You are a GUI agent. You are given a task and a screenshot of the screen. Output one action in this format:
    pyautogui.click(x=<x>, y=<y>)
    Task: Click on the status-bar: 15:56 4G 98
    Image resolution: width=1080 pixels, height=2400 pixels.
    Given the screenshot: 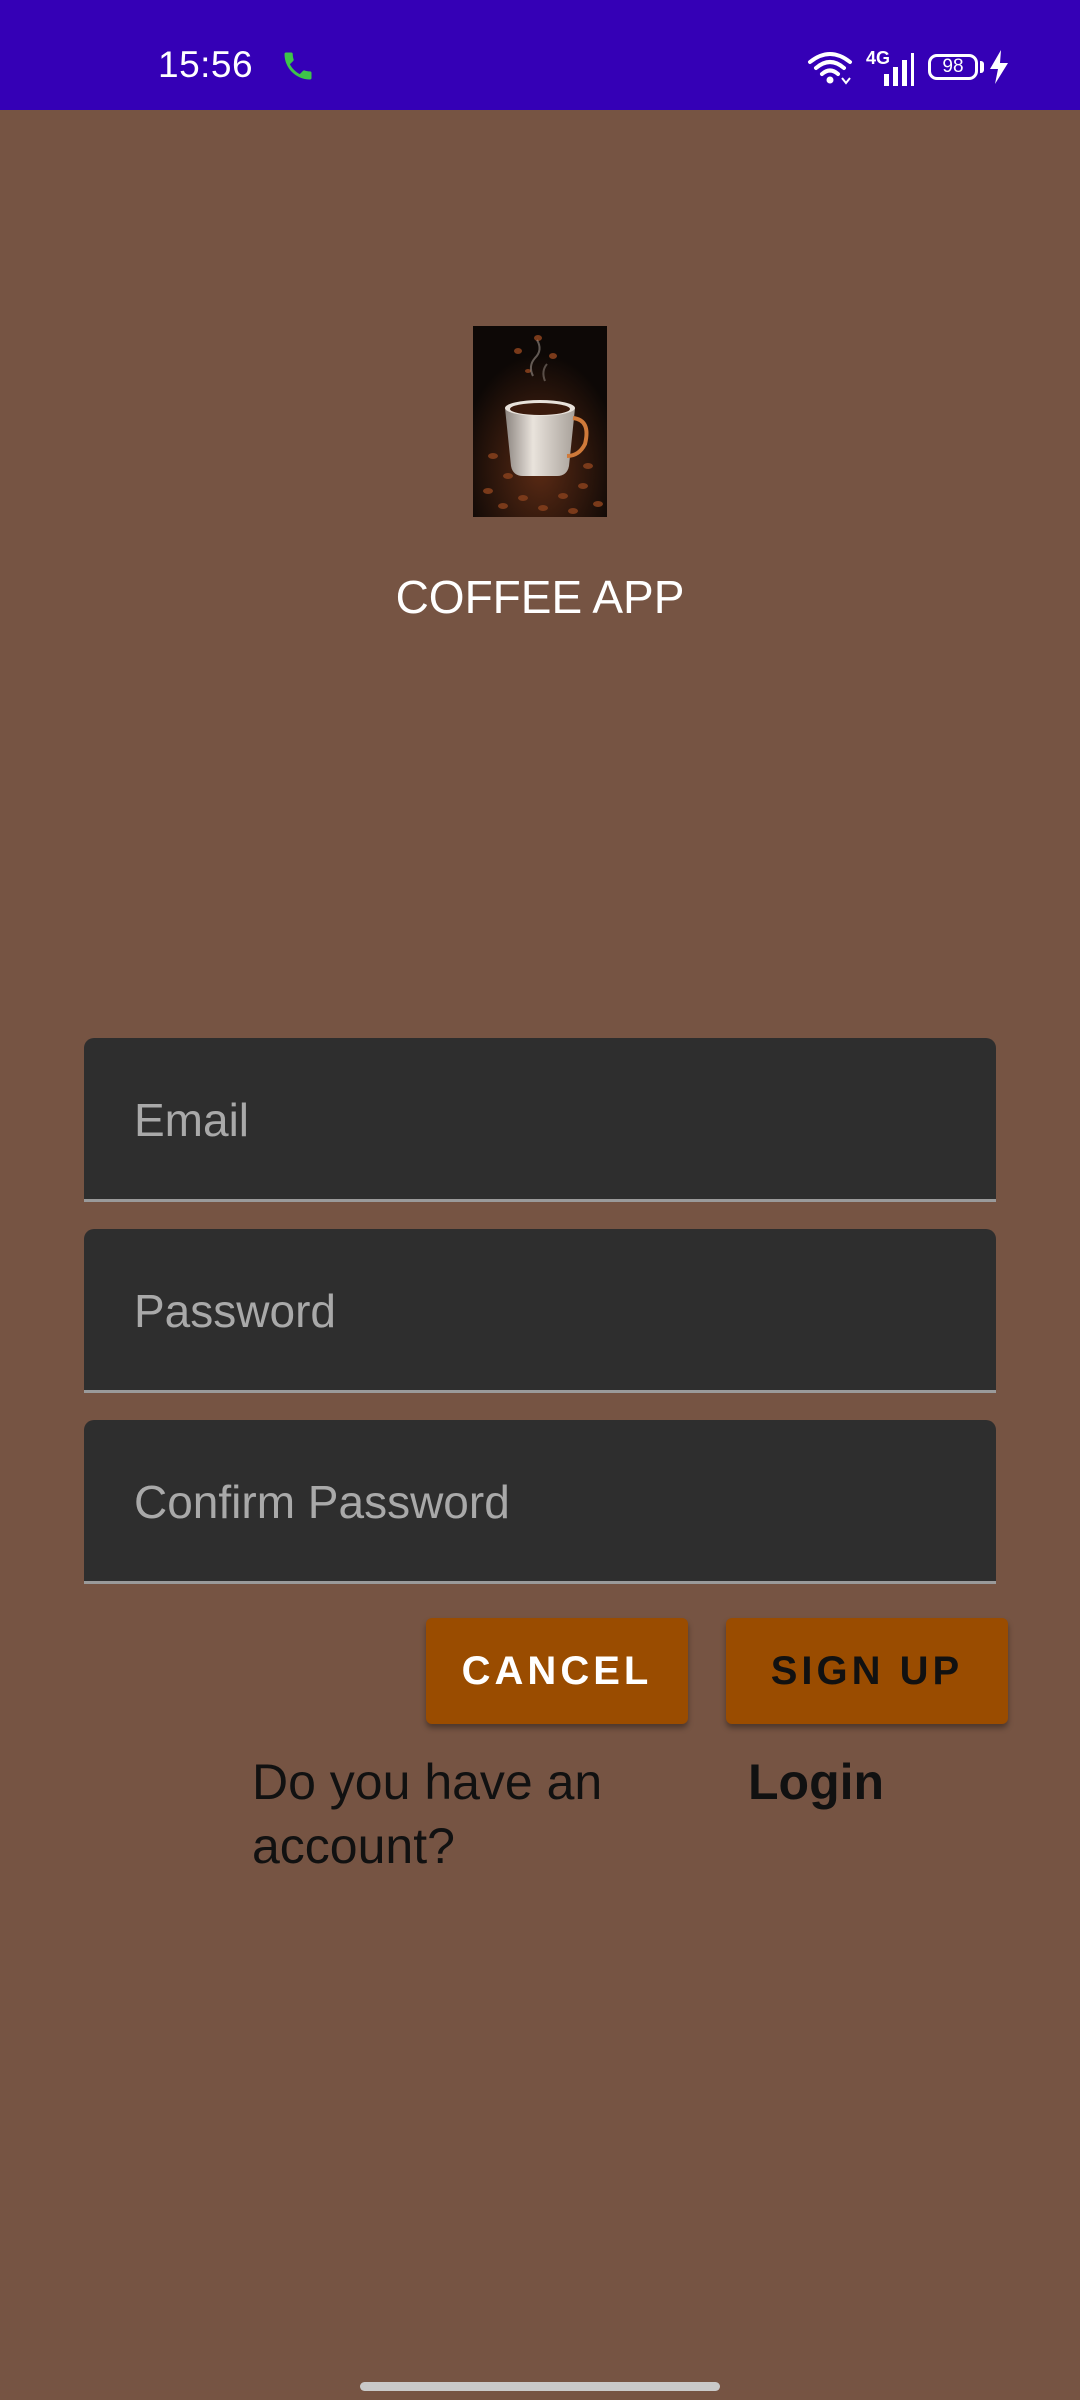 What is the action you would take?
    pyautogui.click(x=540, y=55)
    